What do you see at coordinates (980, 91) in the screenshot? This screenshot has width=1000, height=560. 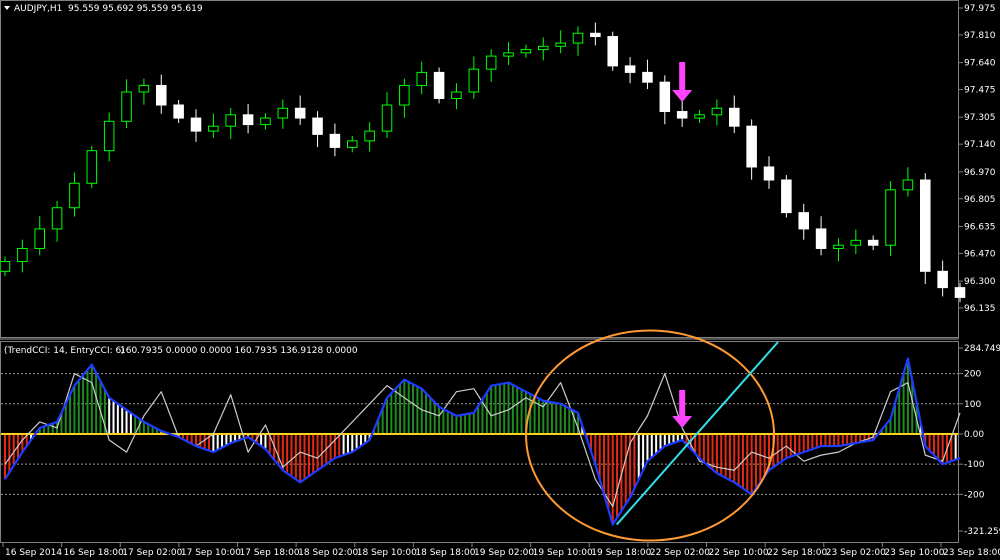 I see `price-tick-label: 97.475` at bounding box center [980, 91].